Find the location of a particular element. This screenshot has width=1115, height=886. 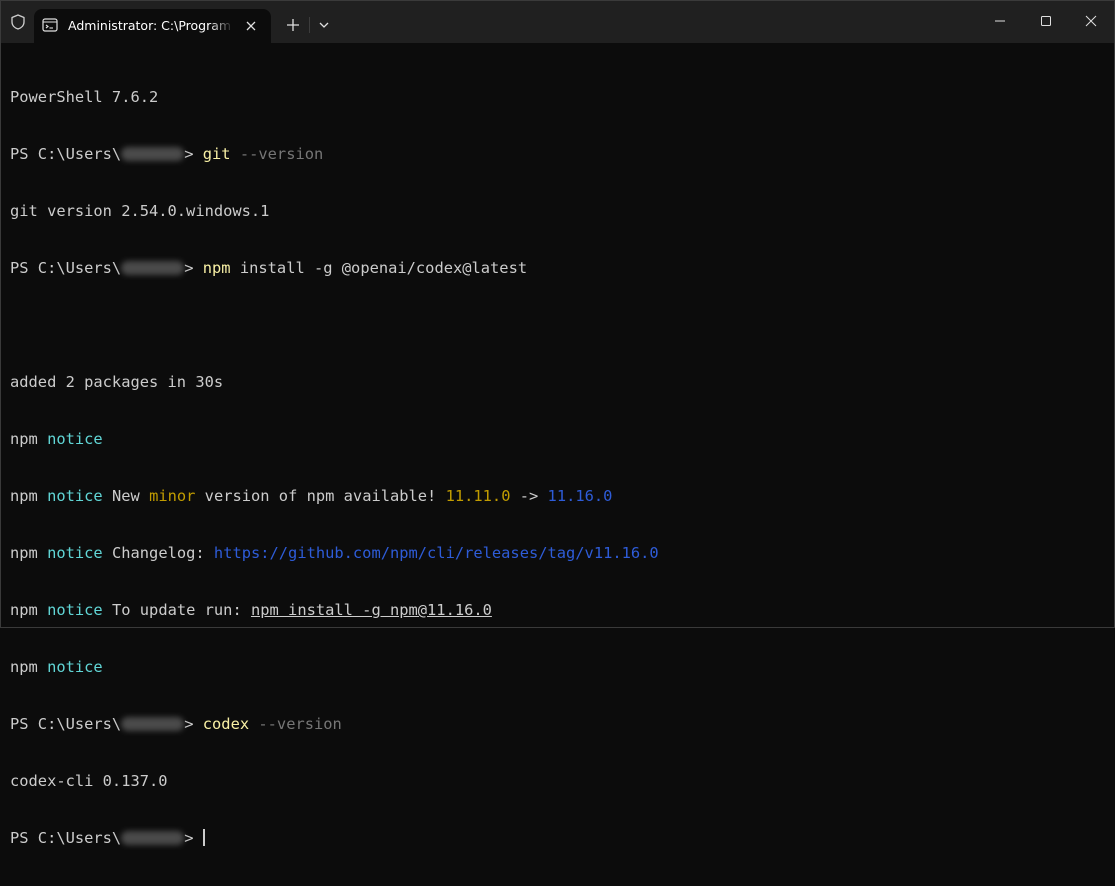

command-text: codex is located at coordinates (226, 724).